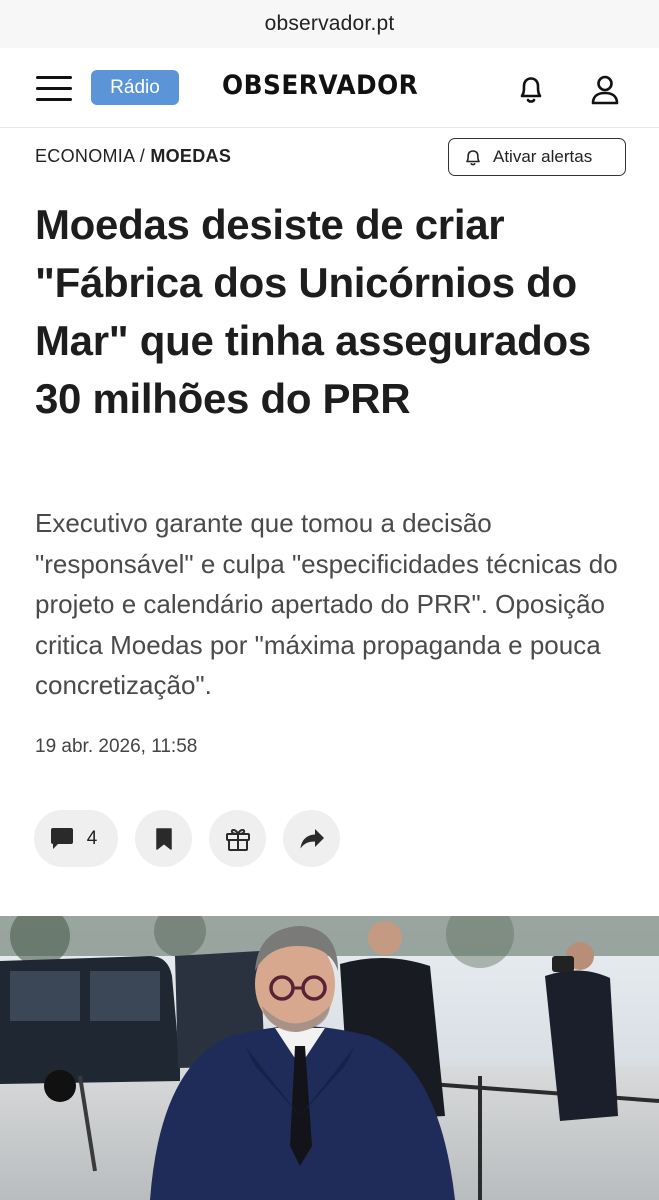 The height and width of the screenshot is (1200, 659). What do you see at coordinates (531, 89) in the screenshot?
I see `notifications-bell-icon` at bounding box center [531, 89].